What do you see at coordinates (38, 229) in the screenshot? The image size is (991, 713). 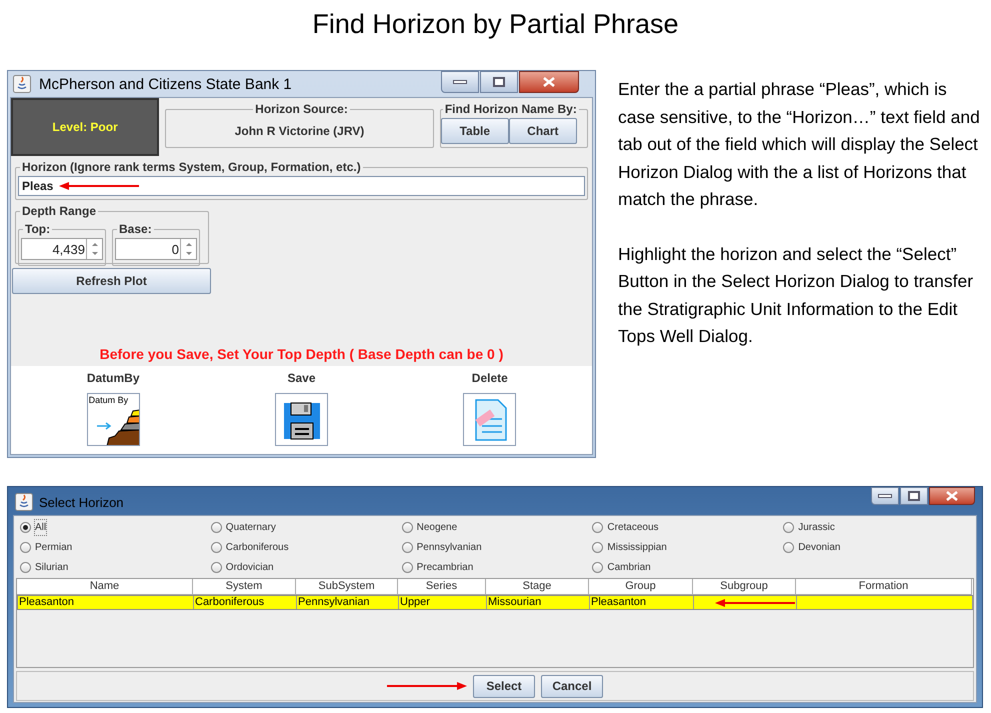 I see `top-label: Top:` at bounding box center [38, 229].